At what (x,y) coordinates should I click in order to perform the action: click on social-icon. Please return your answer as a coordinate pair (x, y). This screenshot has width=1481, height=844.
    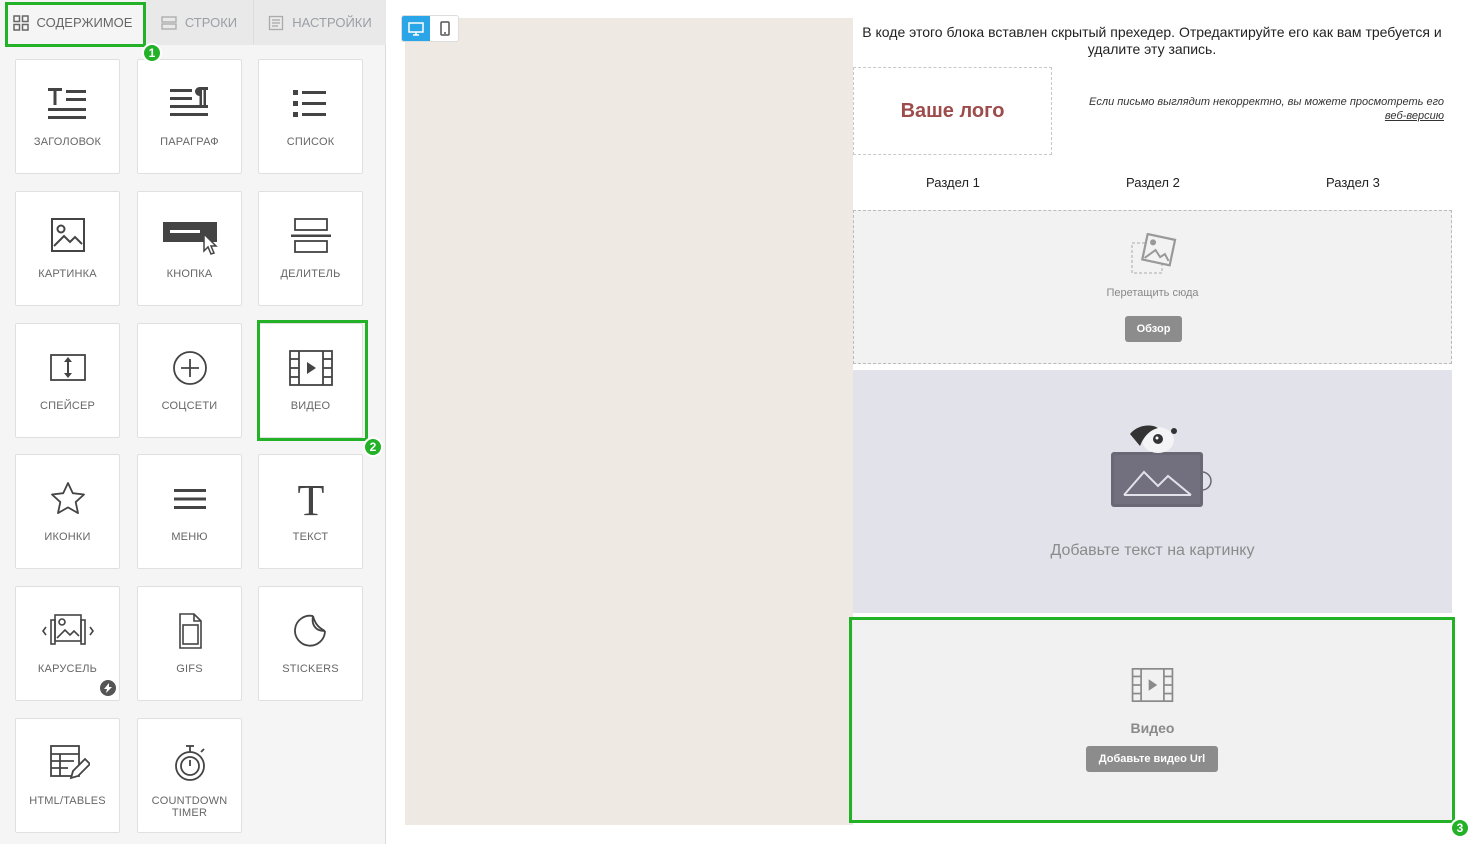
    Looking at the image, I should click on (189, 368).